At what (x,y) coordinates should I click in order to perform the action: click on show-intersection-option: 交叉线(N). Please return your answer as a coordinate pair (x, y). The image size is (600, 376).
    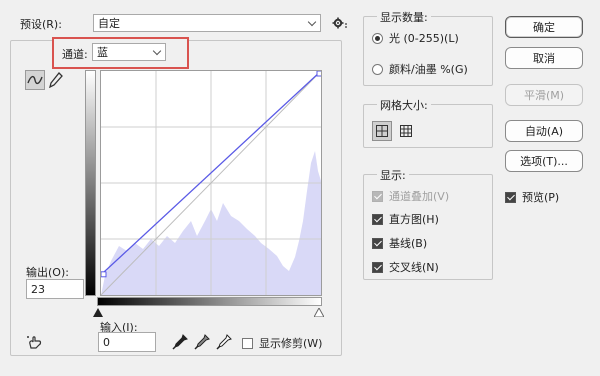
    Looking at the image, I should click on (405, 267).